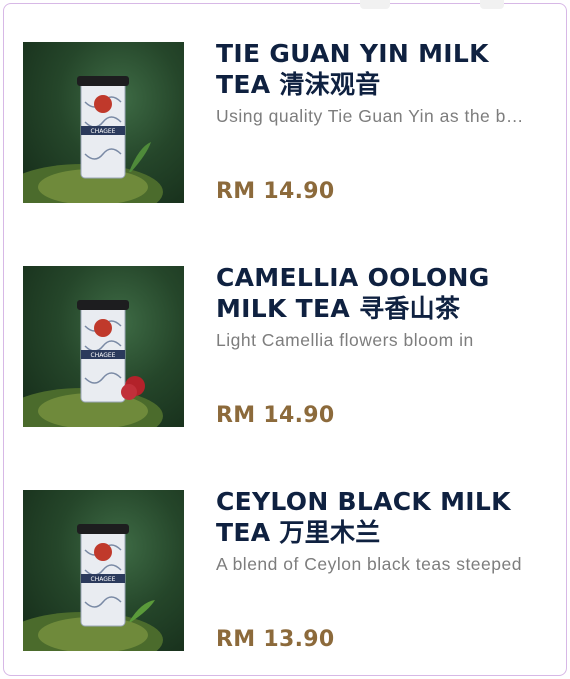 Image resolution: width=570 pixels, height=679 pixels. Describe the element at coordinates (435, 5) in the screenshot. I see `top-tab-indicators` at that location.